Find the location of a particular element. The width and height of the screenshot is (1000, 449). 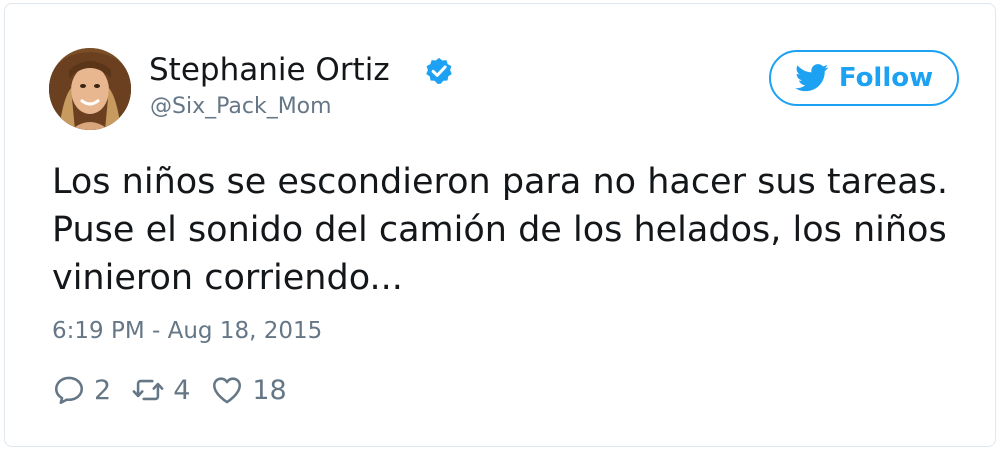

avatar is located at coordinates (90, 89).